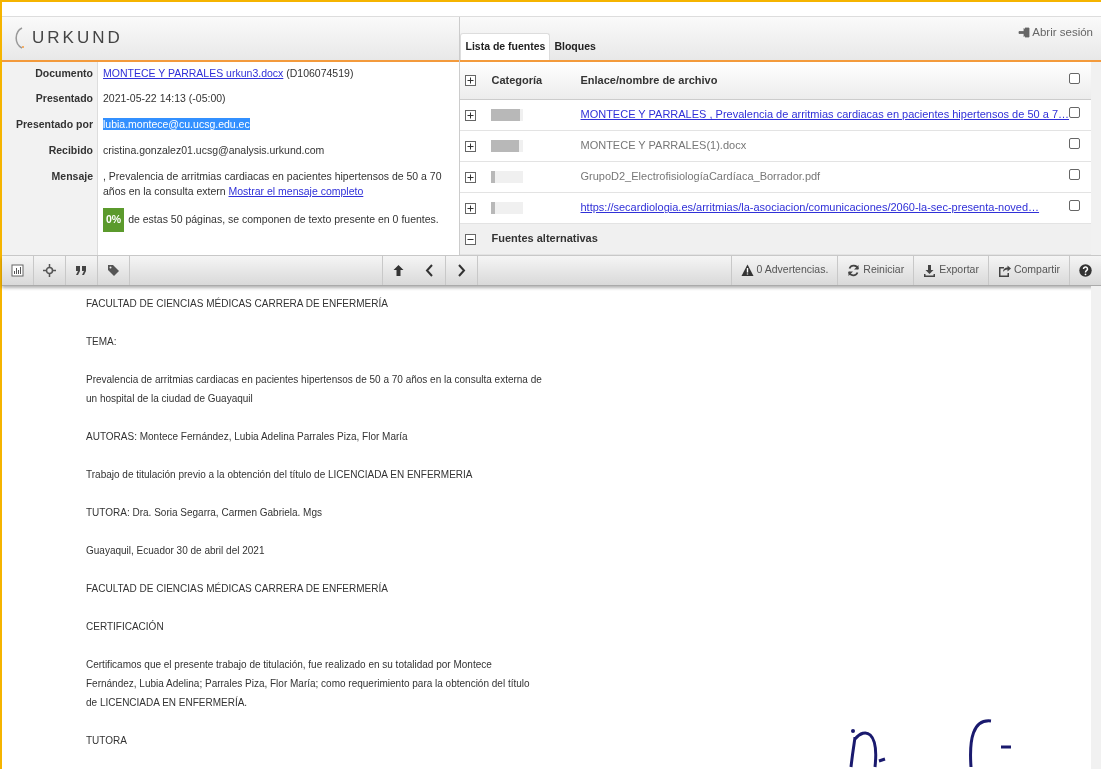  I want to click on quote-icon, so click(81, 270).